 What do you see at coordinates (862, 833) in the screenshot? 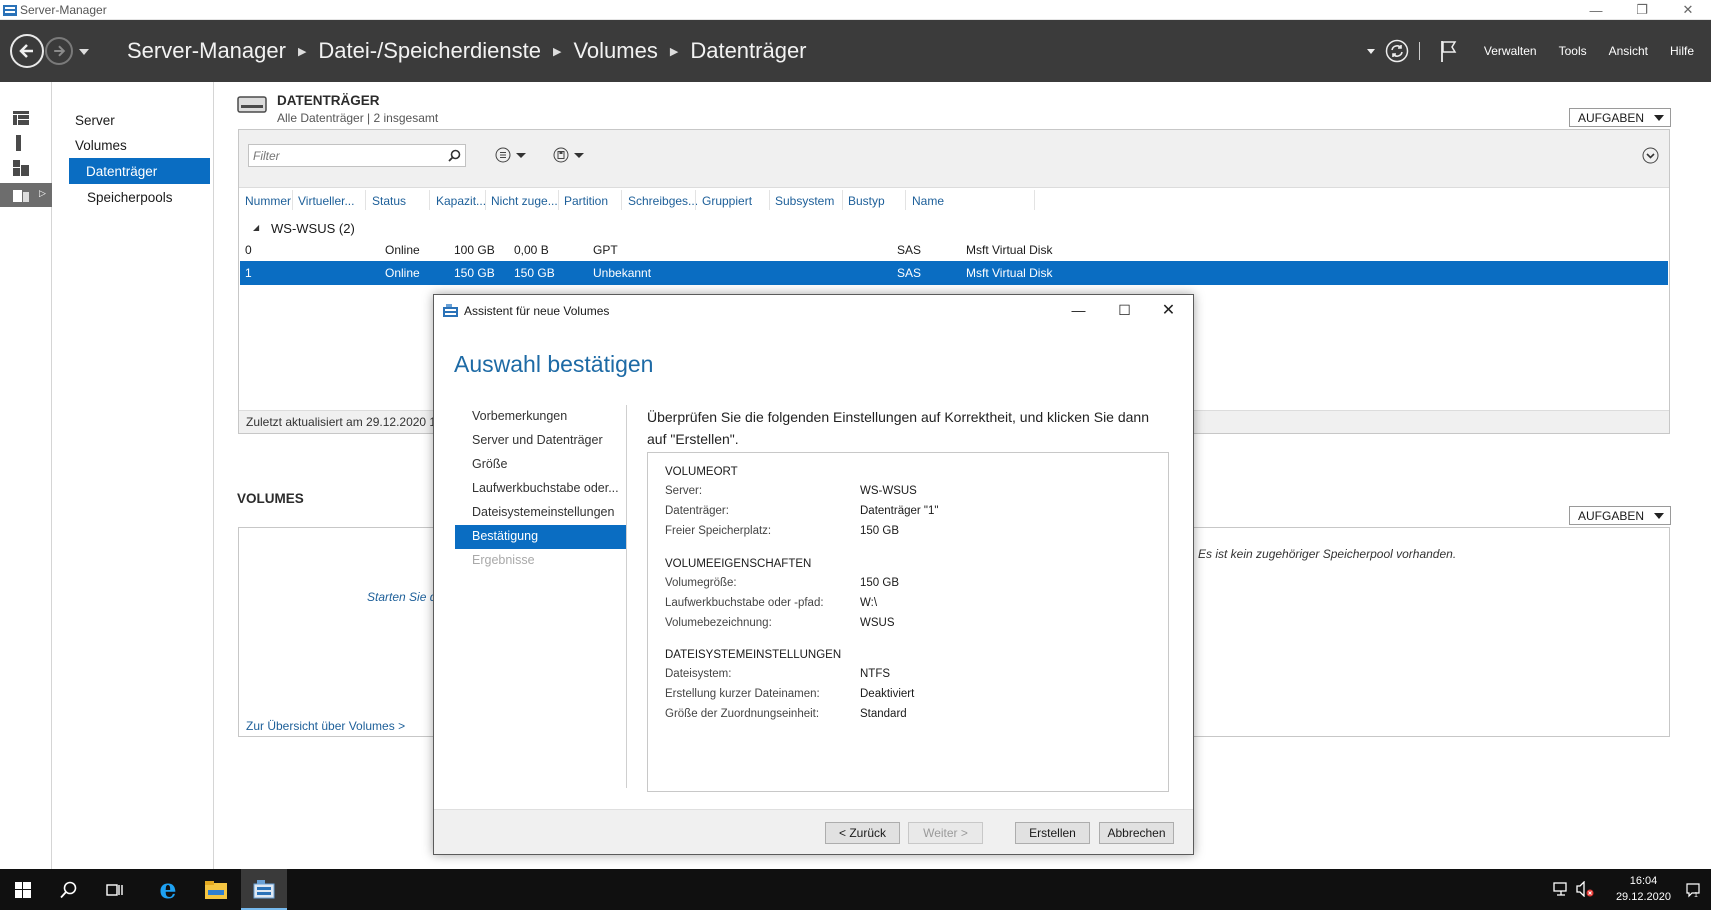
I see `back-button: < Zurück` at bounding box center [862, 833].